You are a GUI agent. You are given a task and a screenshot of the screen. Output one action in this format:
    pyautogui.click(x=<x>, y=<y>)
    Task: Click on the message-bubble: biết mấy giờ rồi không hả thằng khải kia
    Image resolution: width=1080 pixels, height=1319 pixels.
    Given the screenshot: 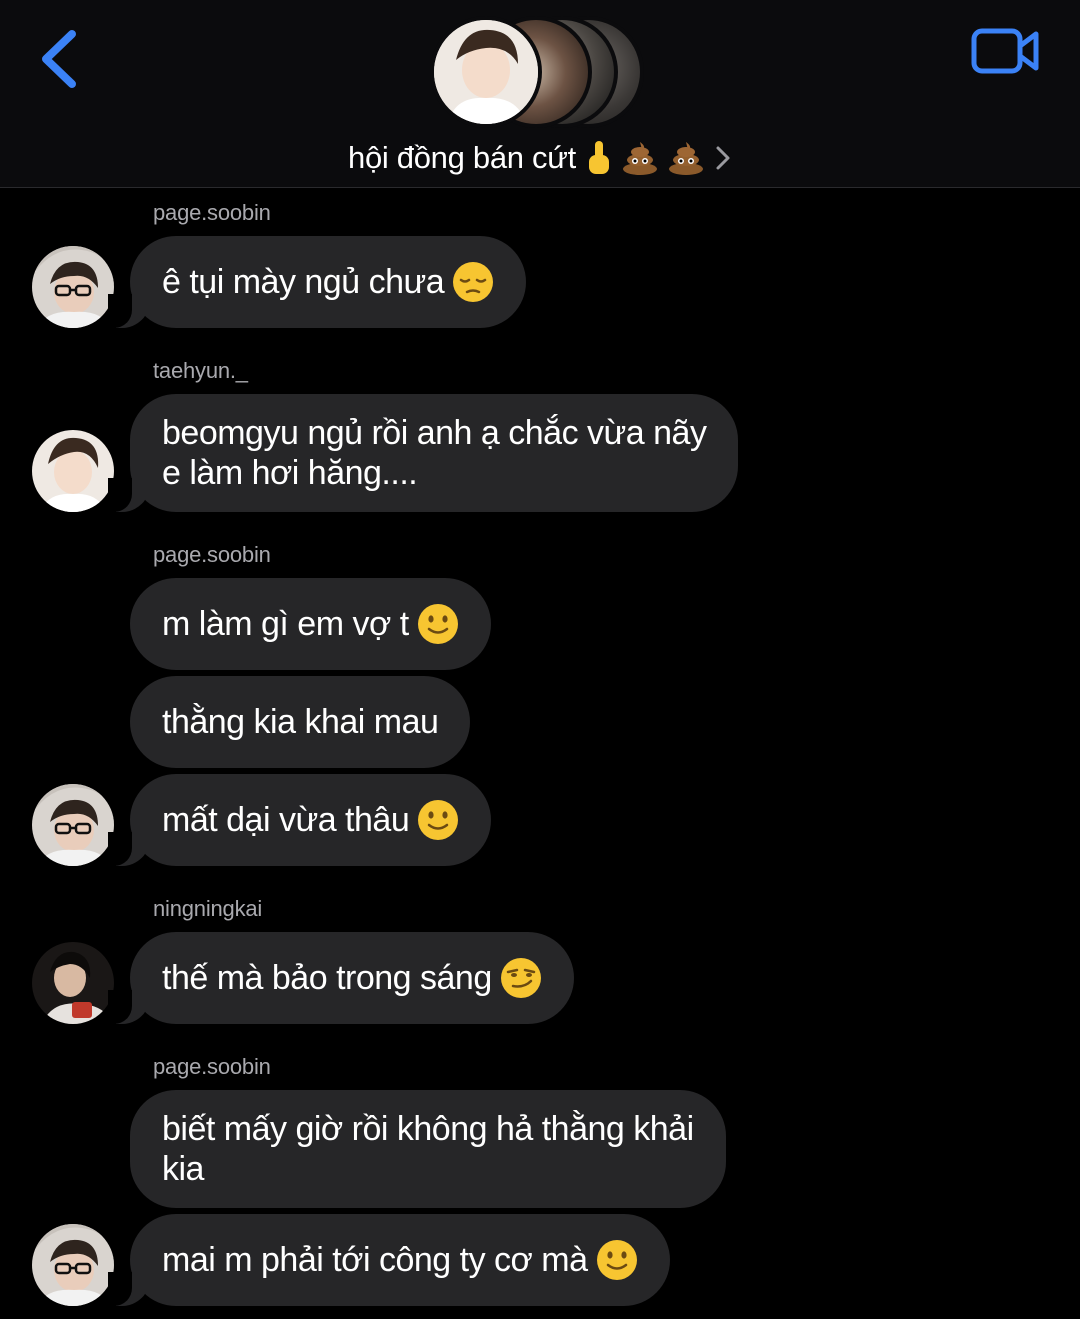 What is the action you would take?
    pyautogui.click(x=428, y=1149)
    